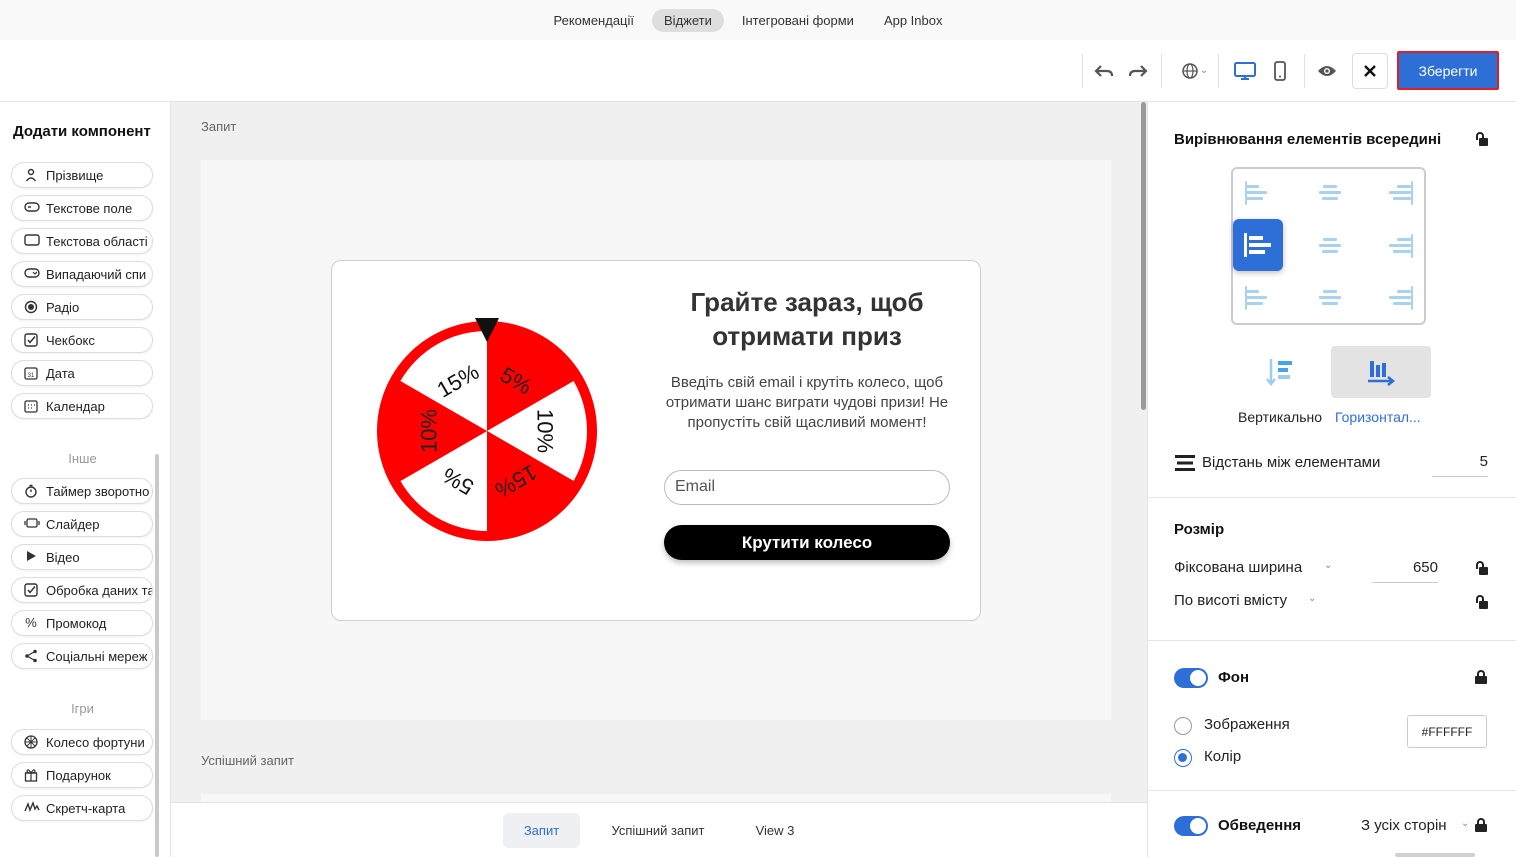 Image resolution: width=1516 pixels, height=857 pixels. I want to click on direction-vertical-label: Вертикально, so click(1280, 417).